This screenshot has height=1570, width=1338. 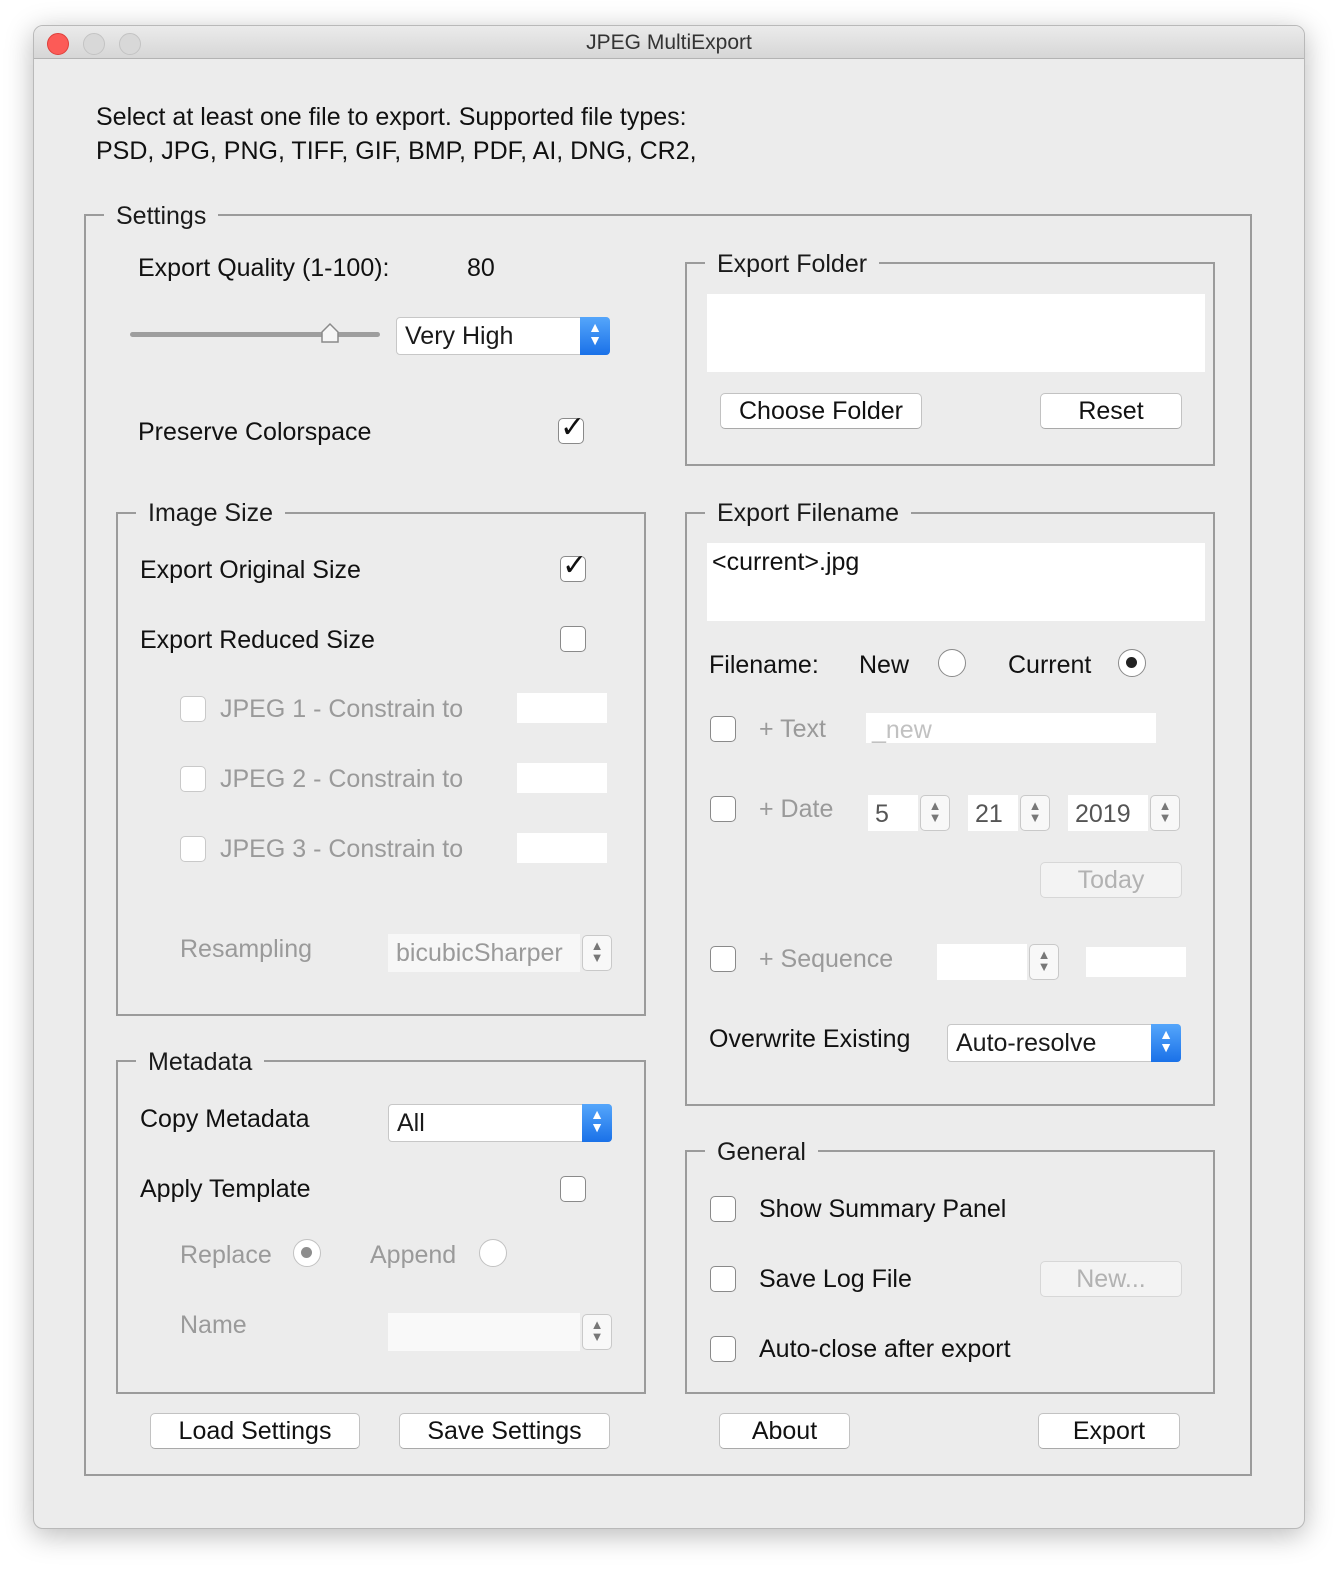 I want to click on filename-current-radio, so click(x=1132, y=663).